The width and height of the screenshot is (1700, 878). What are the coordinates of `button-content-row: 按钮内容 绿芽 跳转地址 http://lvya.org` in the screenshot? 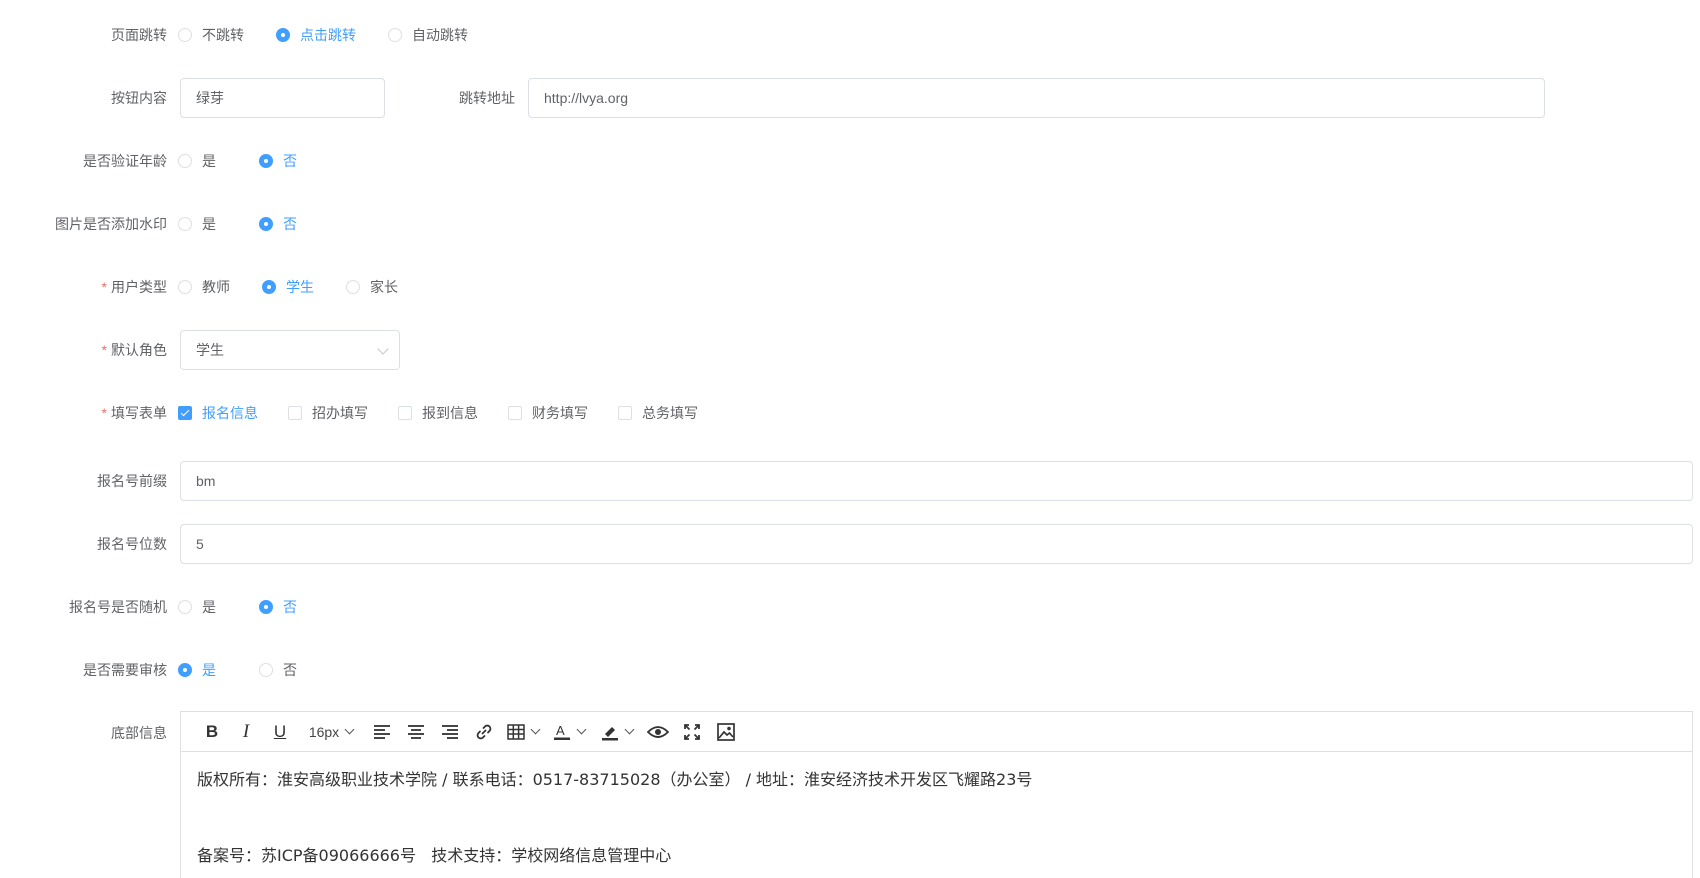 It's located at (850, 98).